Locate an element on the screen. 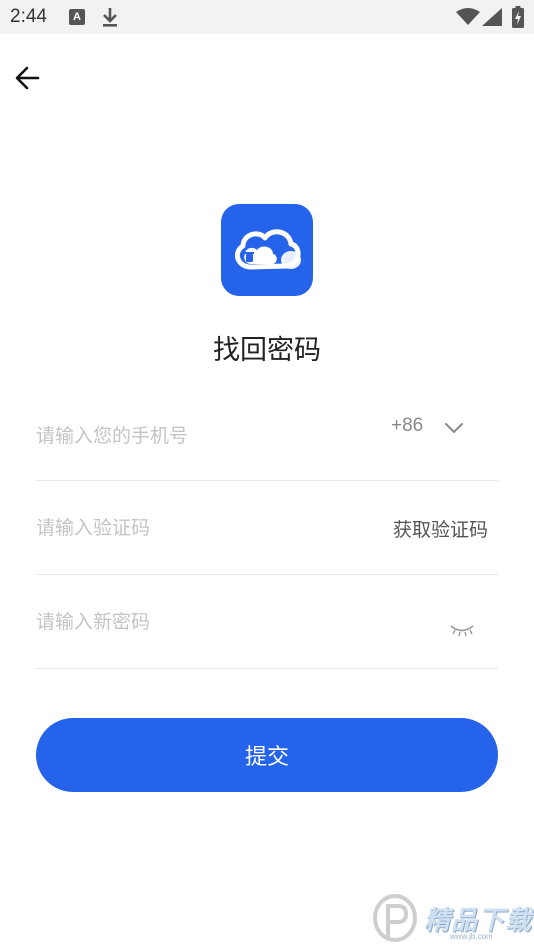 This screenshot has height=951, width=534. cloud-trash-icon is located at coordinates (267, 249).